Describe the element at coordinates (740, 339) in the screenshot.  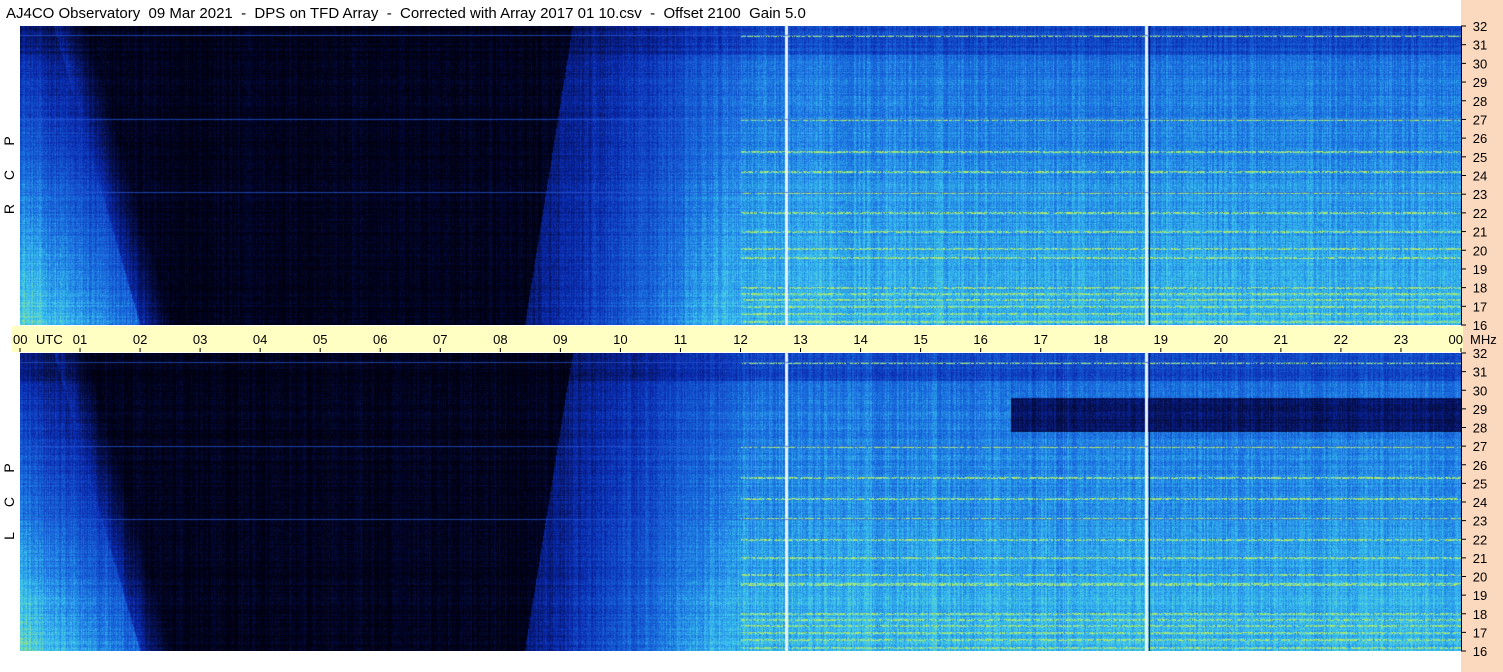
I see `x-tick-label: 12` at that location.